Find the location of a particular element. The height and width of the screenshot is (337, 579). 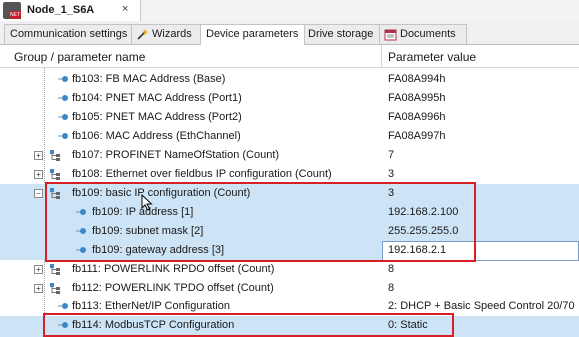

collapse-icon: − is located at coordinates (38, 193).